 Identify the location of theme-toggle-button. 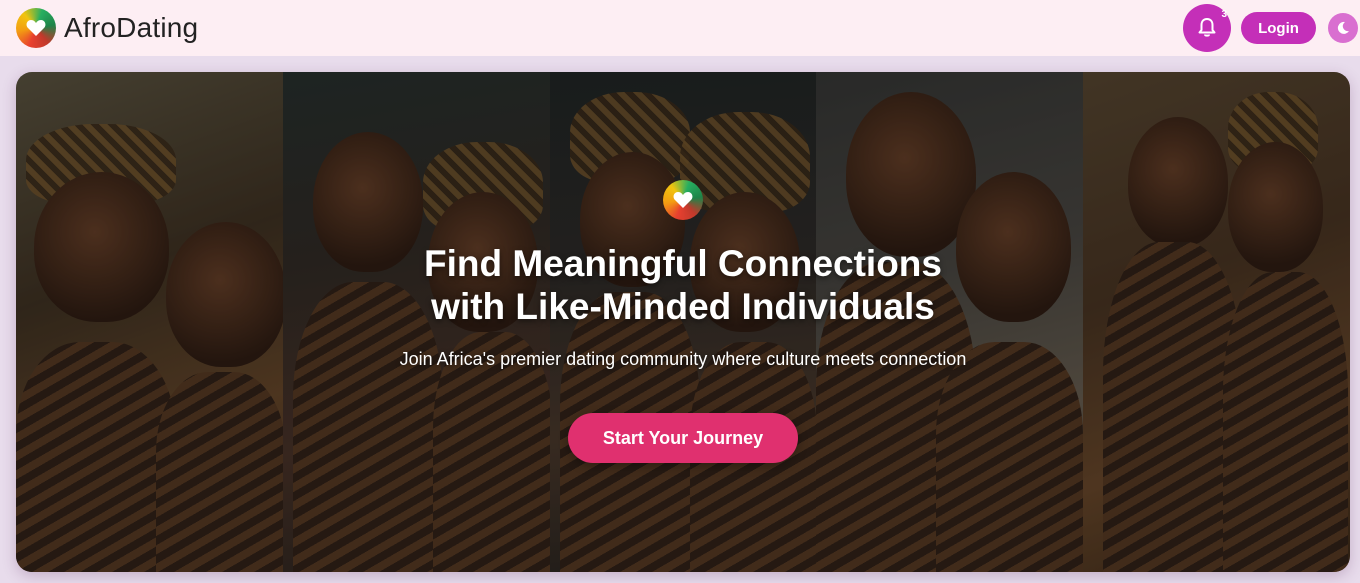
(1343, 28).